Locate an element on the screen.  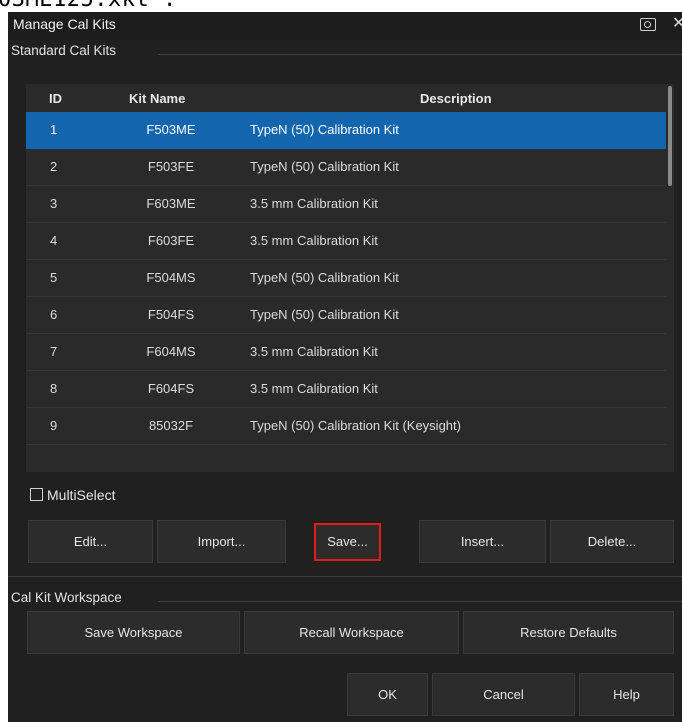
restore-defaults-button: Restore Defaults is located at coordinates (568, 632).